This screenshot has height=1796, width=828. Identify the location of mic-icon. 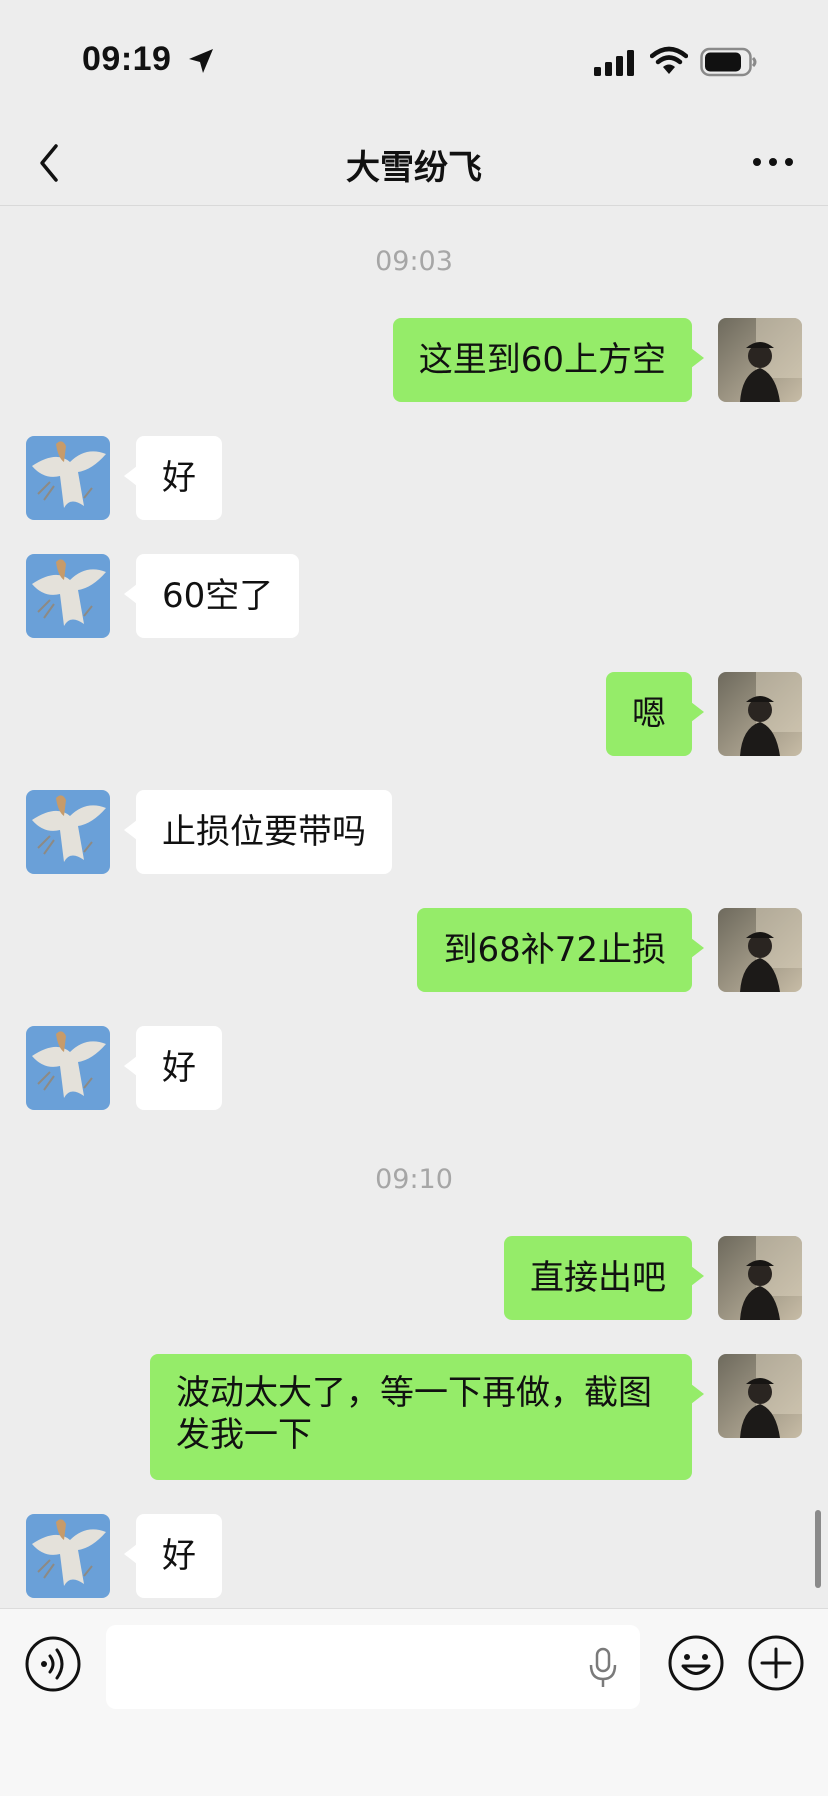
(603, 1668).